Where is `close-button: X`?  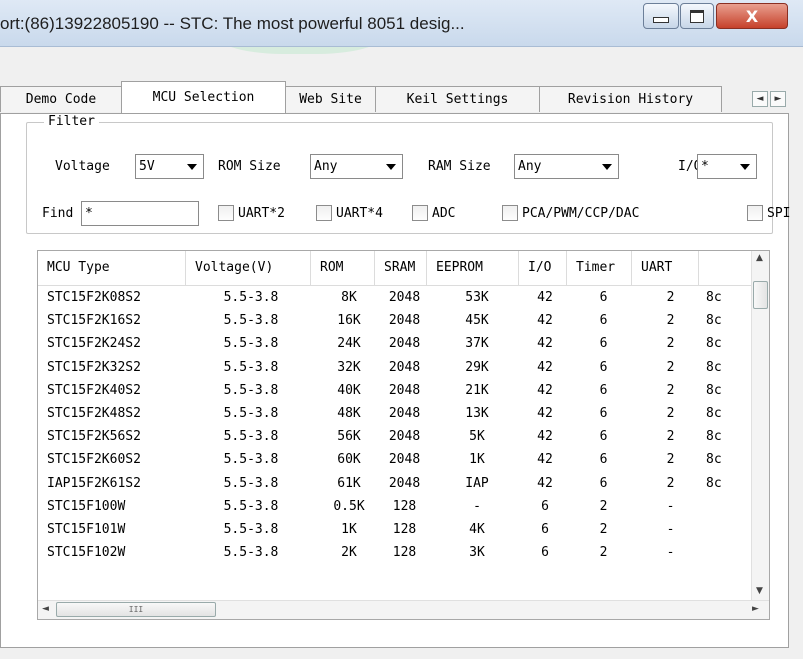
close-button: X is located at coordinates (752, 16).